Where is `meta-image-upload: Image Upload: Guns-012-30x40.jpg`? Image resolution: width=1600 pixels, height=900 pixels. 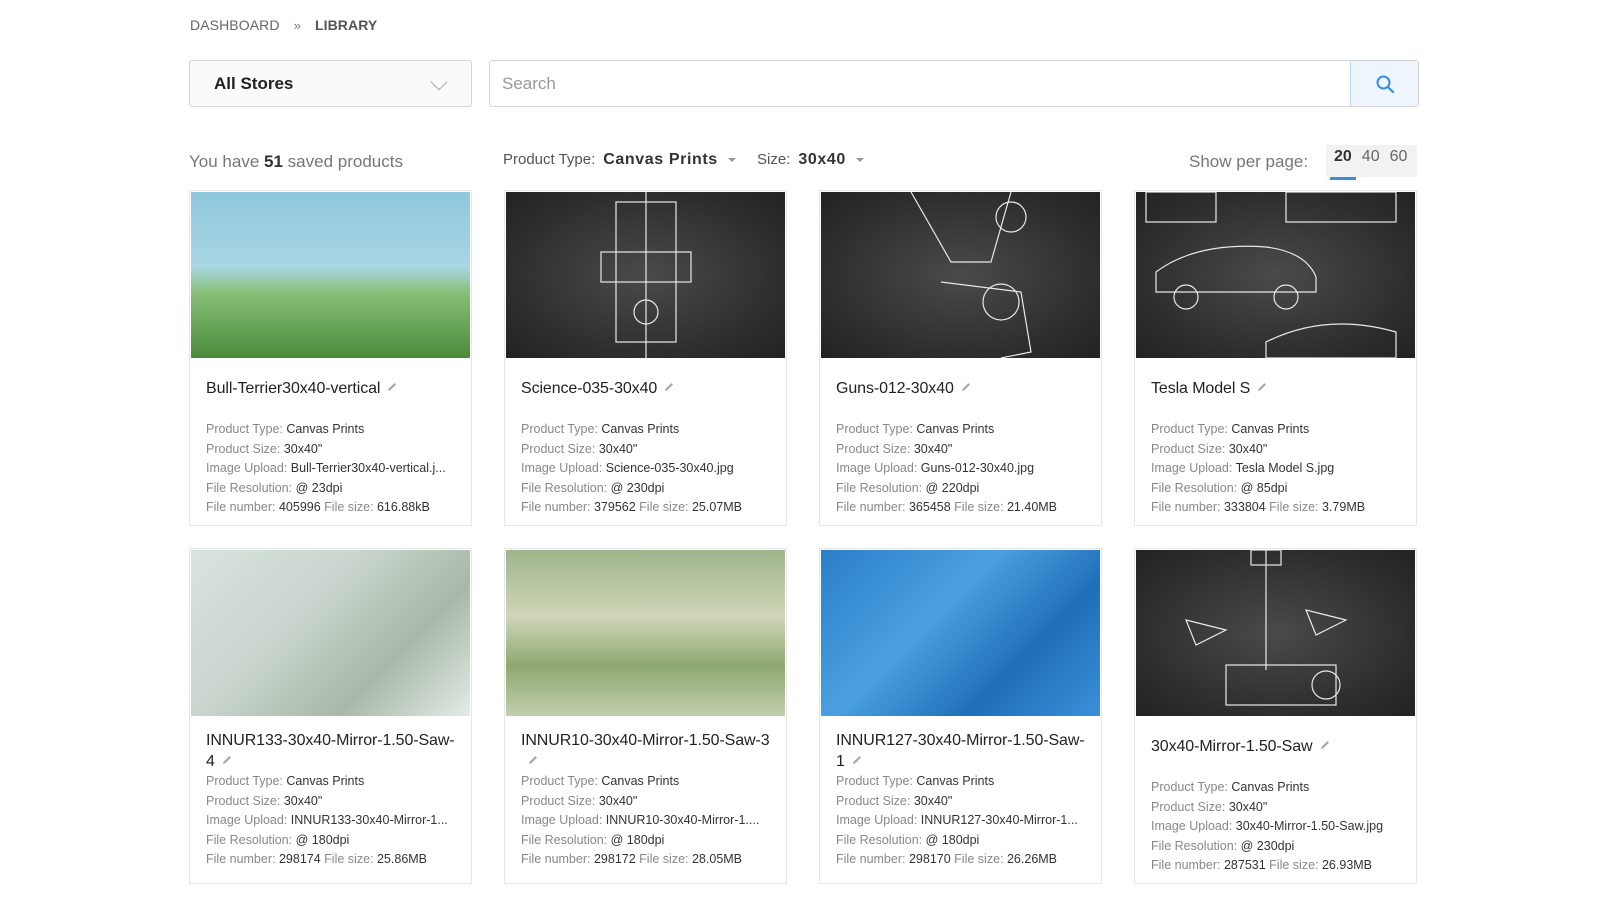
meta-image-upload: Image Upload: Guns-012-30x40.jpg is located at coordinates (935, 468).